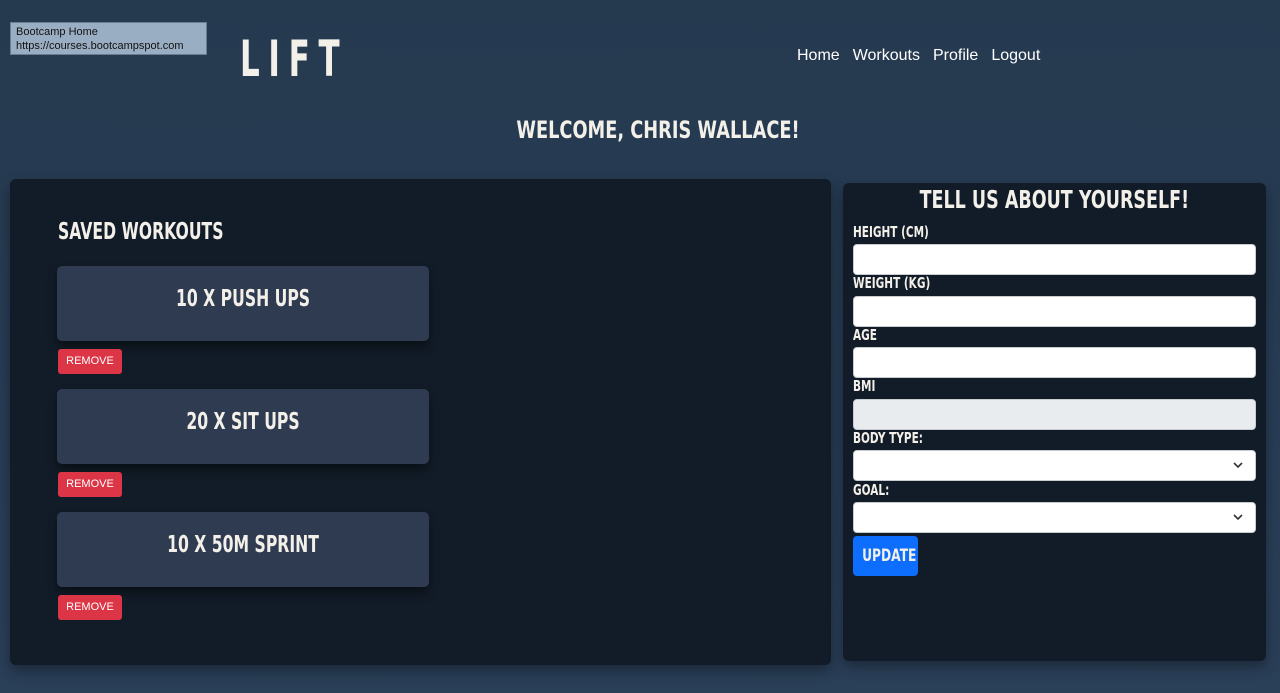 This screenshot has height=693, width=1280. Describe the element at coordinates (1054, 199) in the screenshot. I see `profile-form-title: TELL US ABOUT YOURSELF!` at that location.